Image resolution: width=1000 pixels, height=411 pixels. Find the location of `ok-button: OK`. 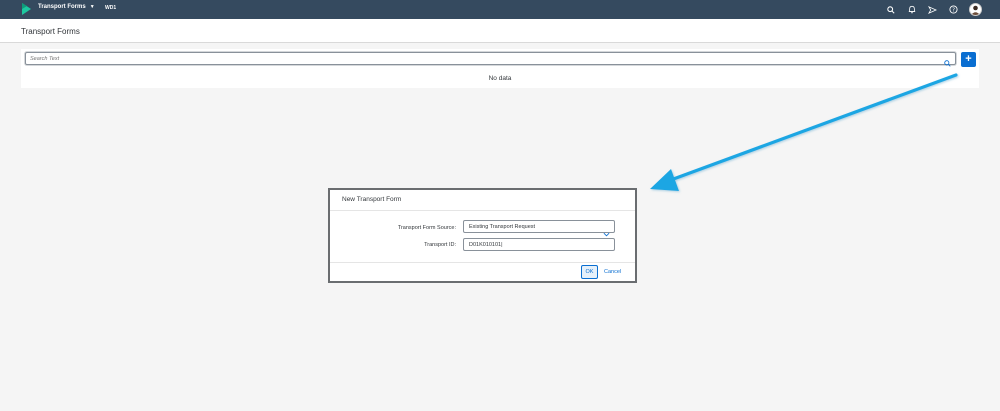

ok-button: OK is located at coordinates (589, 272).